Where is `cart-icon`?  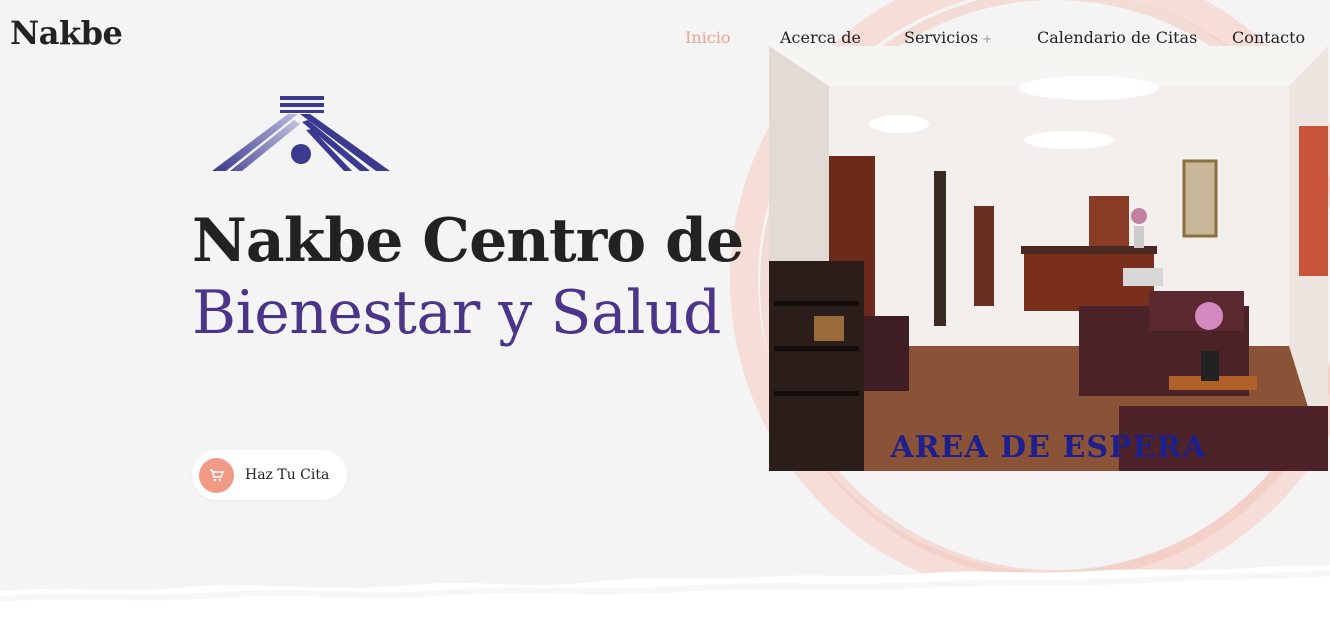
cart-icon is located at coordinates (216, 475).